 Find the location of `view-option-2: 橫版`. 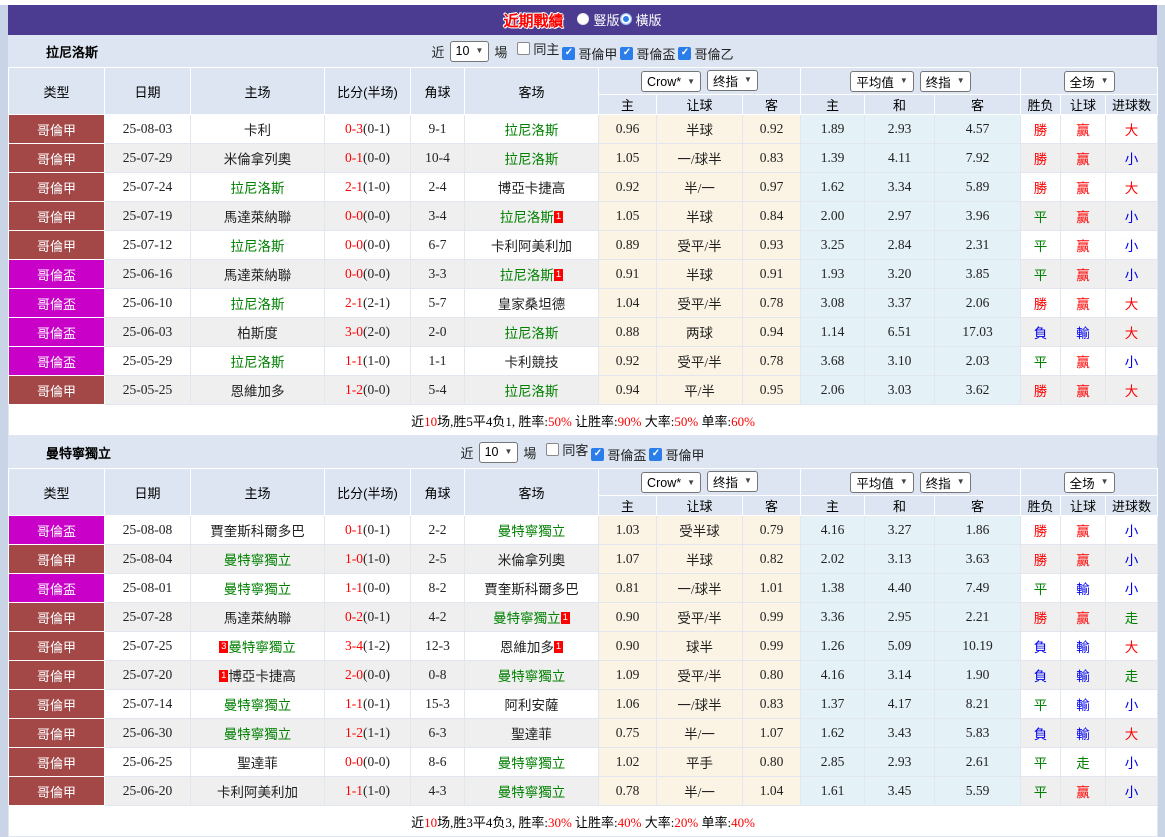

view-option-2: 橫版 is located at coordinates (640, 19).